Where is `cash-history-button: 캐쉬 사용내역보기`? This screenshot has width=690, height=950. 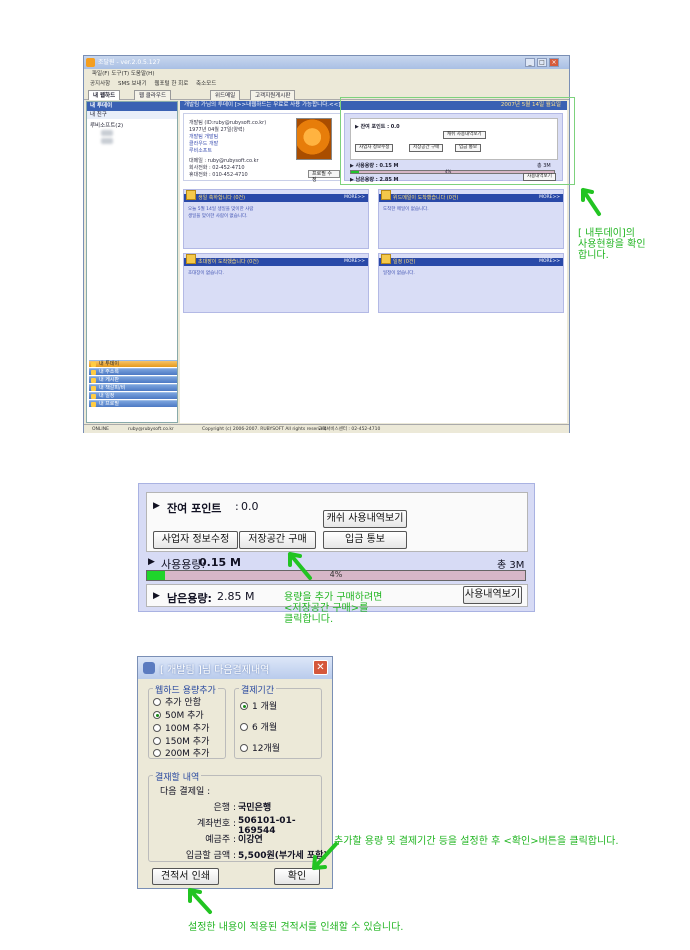
cash-history-button: 캐쉬 사용내역보기 is located at coordinates (365, 519).